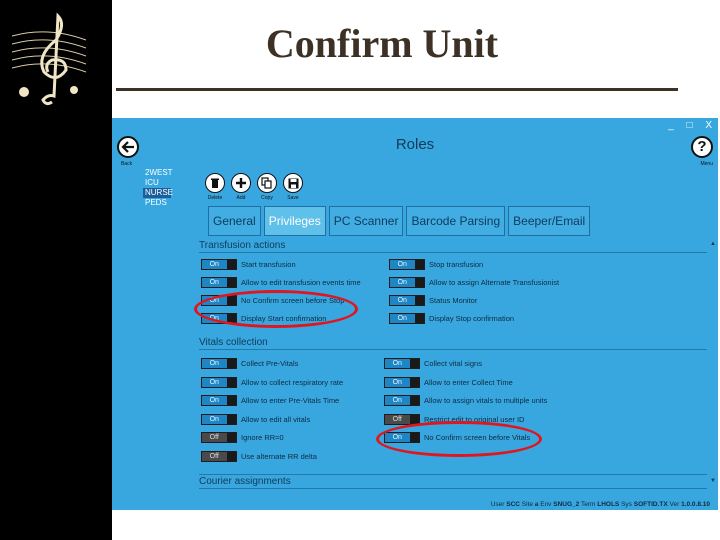 This screenshot has height=540, width=720. I want to click on scroll-down-arrow: ▼, so click(713, 481).